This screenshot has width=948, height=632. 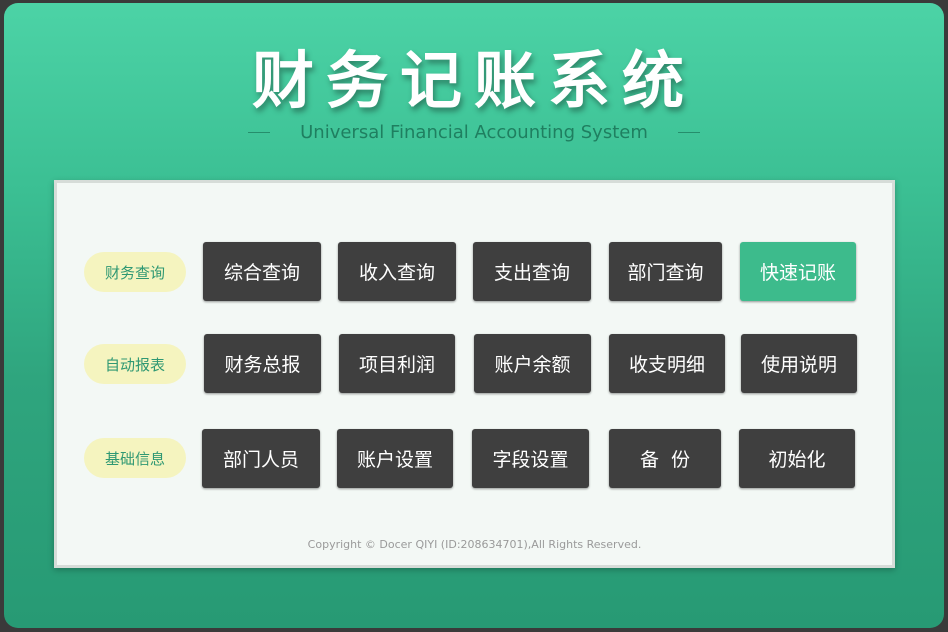 I want to click on quick-entry-button: 快速记账, so click(x=798, y=271).